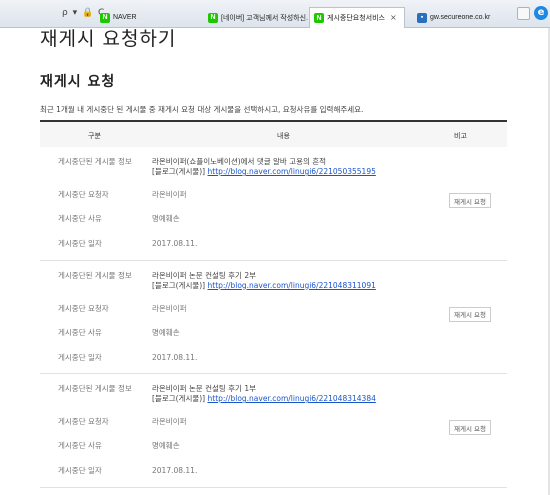 The height and width of the screenshot is (495, 550). I want to click on post-title: 라온비이퍼 논문 컨설팅 후기 1부, so click(204, 388).